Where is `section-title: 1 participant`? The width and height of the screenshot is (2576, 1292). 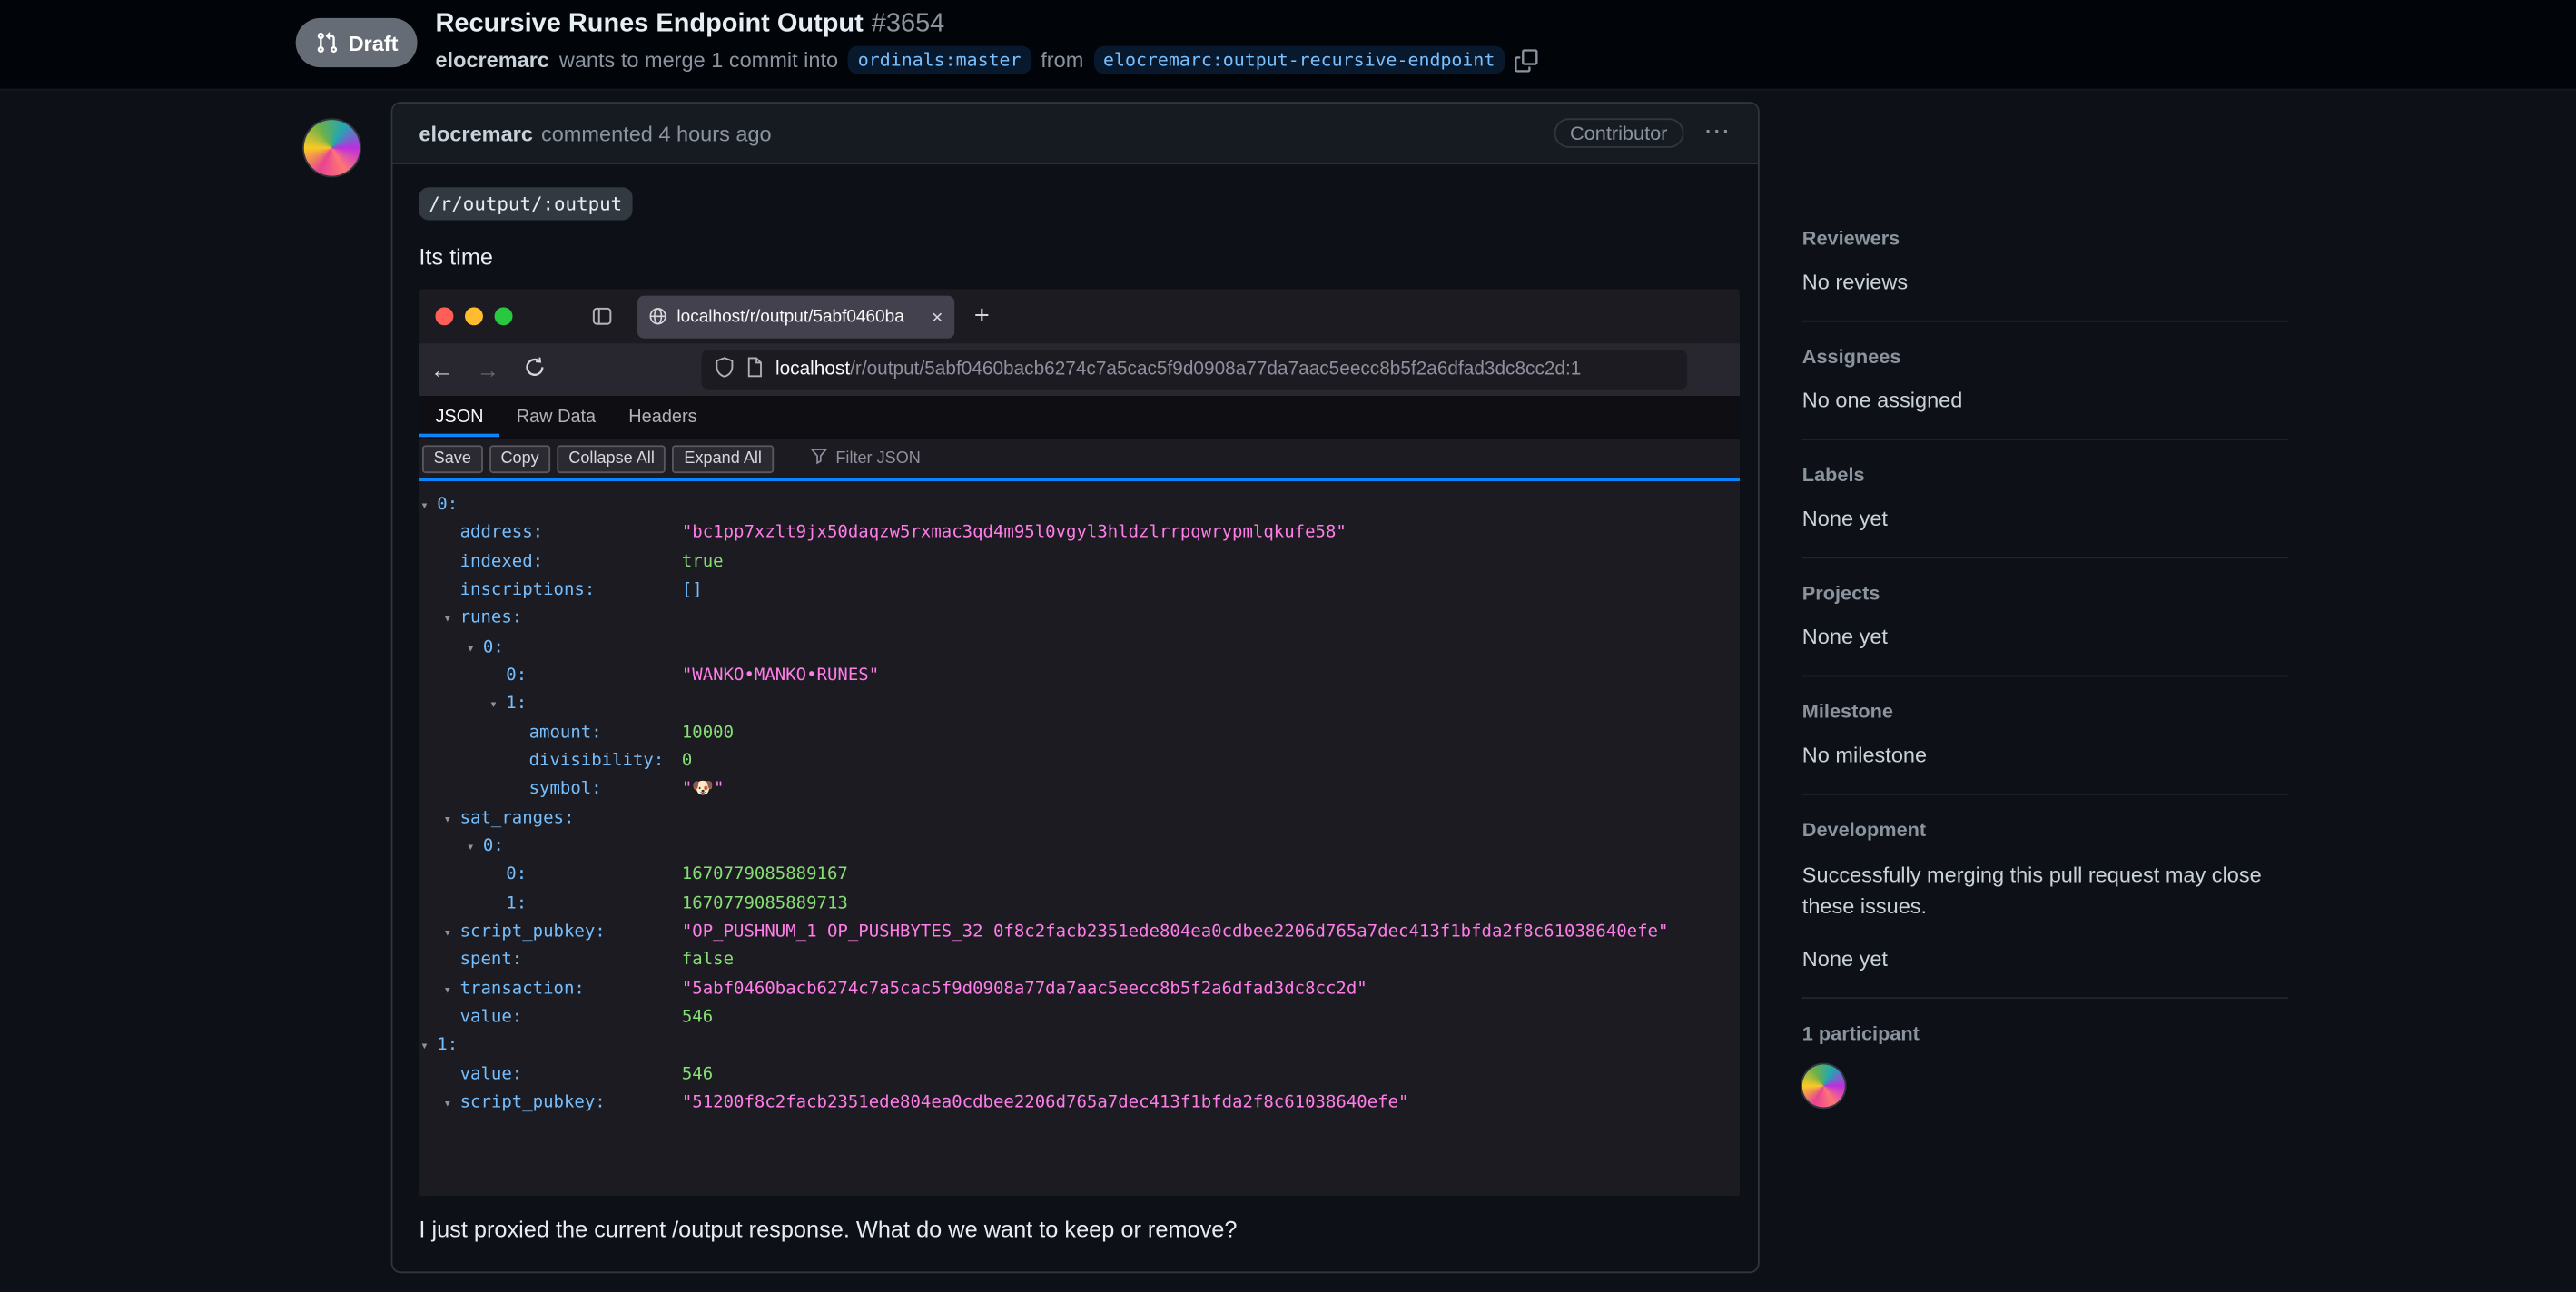 section-title: 1 participant is located at coordinates (1861, 1033).